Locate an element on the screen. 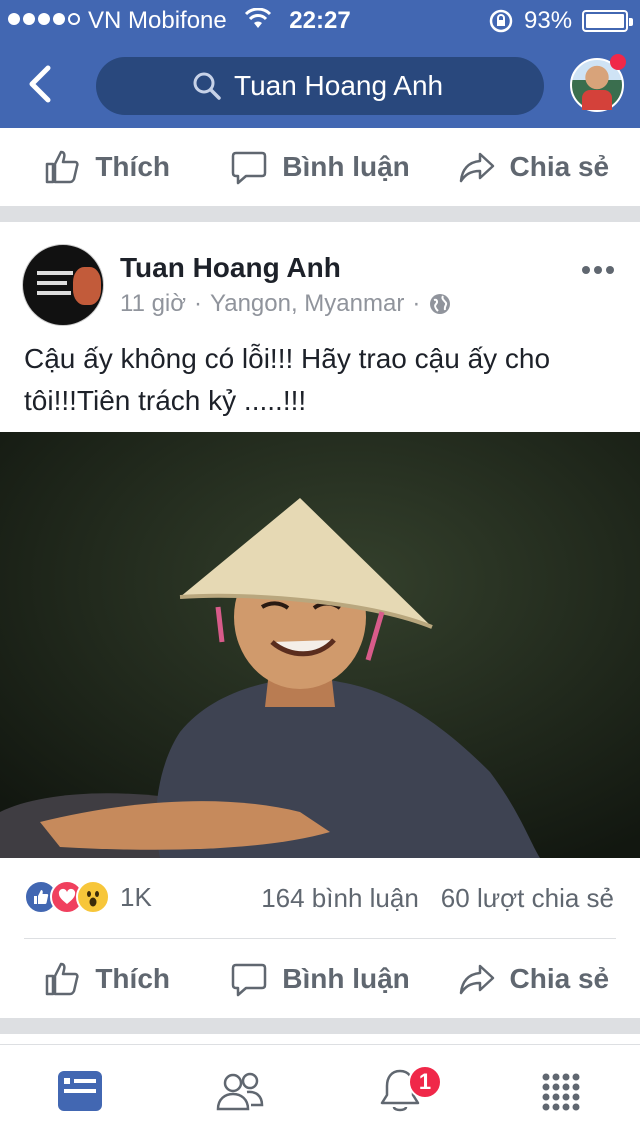  comment-count: 164 bình luận is located at coordinates (340, 898).